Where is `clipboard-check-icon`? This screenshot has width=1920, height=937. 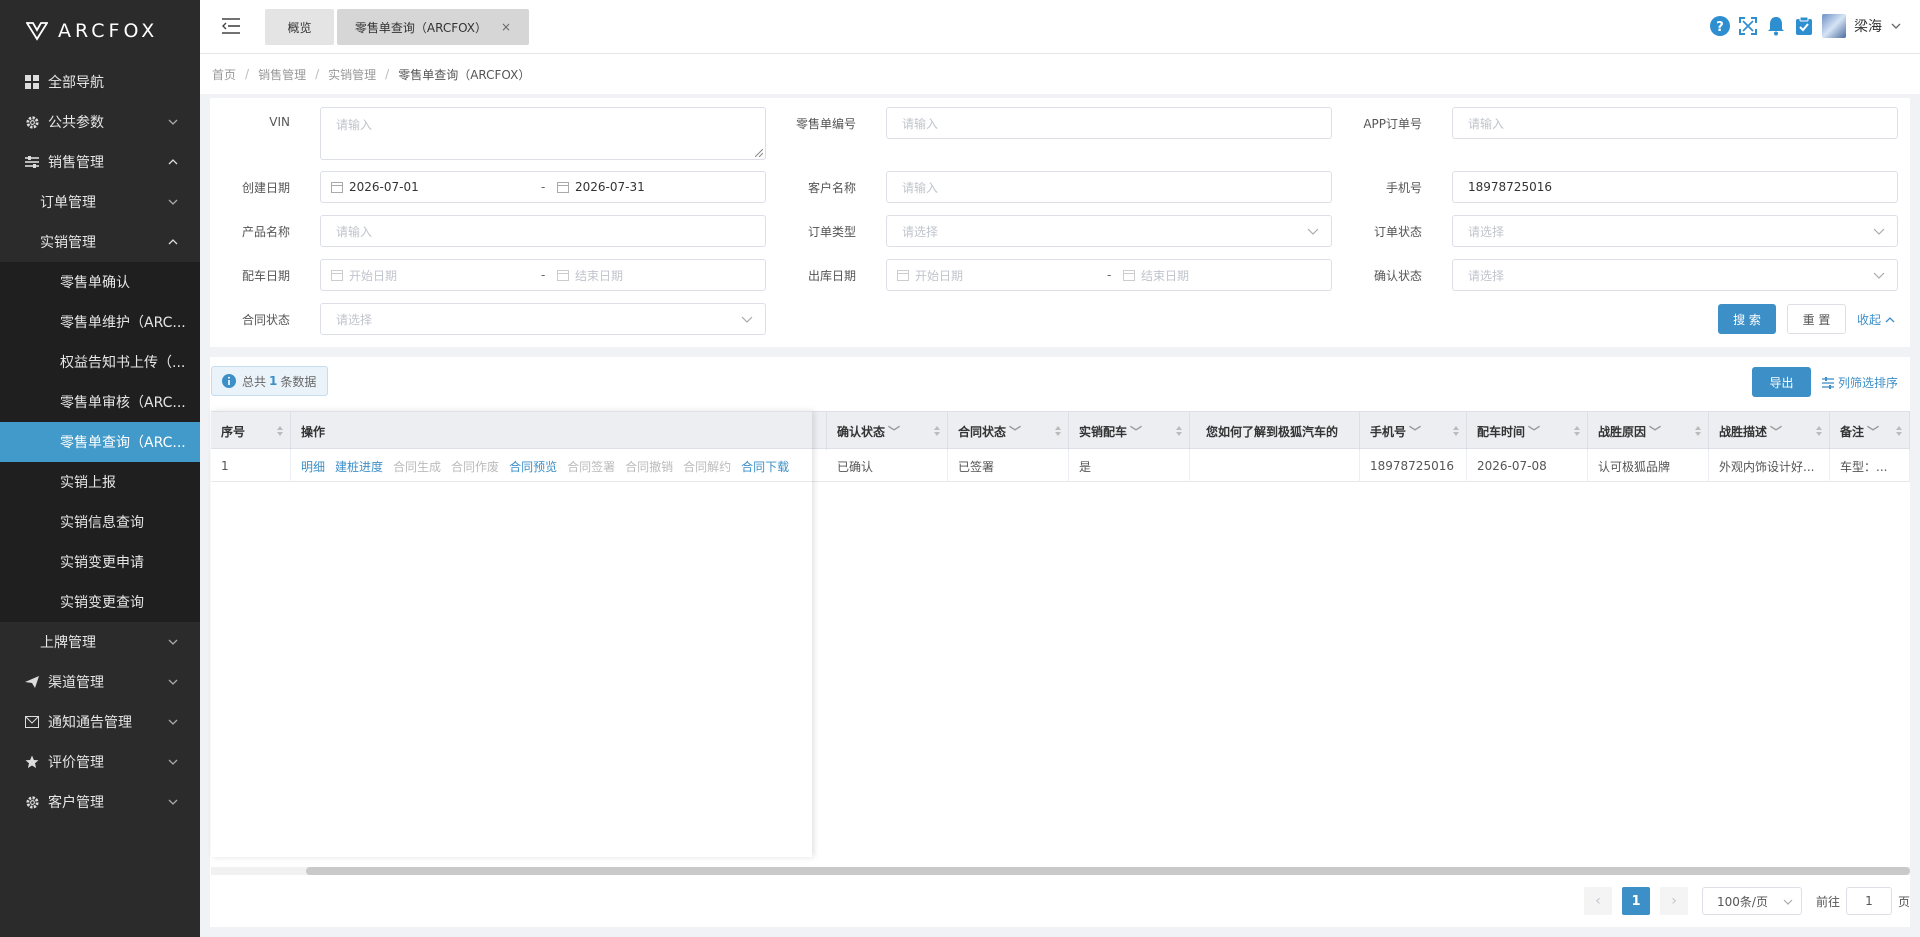
clipboard-check-icon is located at coordinates (1804, 26).